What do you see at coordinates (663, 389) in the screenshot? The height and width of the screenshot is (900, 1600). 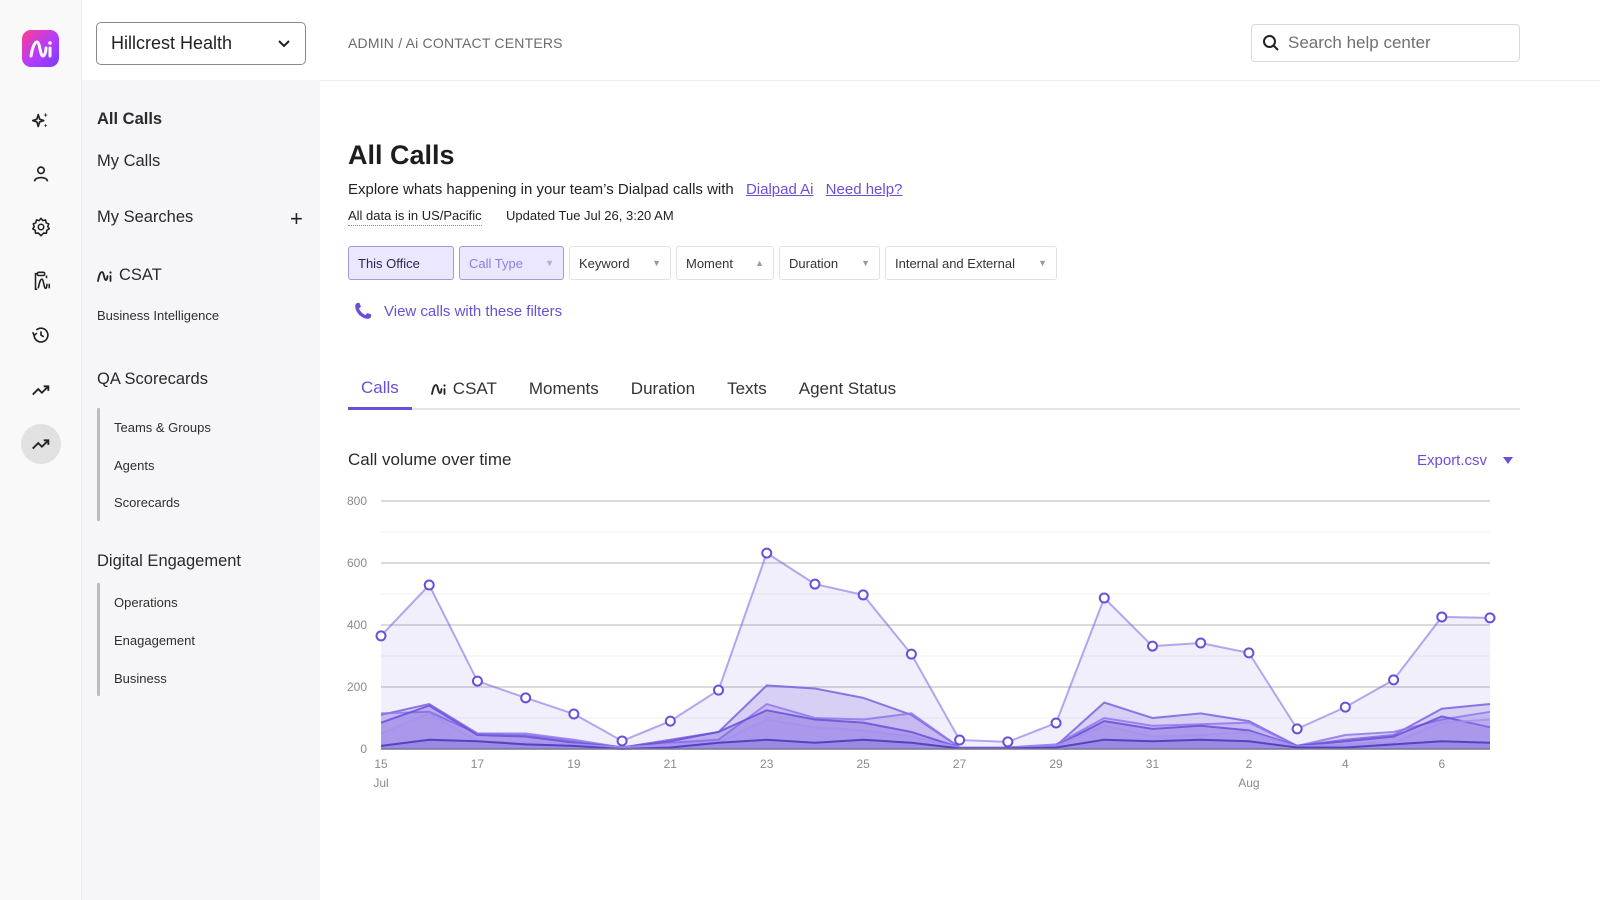 I see `tab-duration: Duration` at bounding box center [663, 389].